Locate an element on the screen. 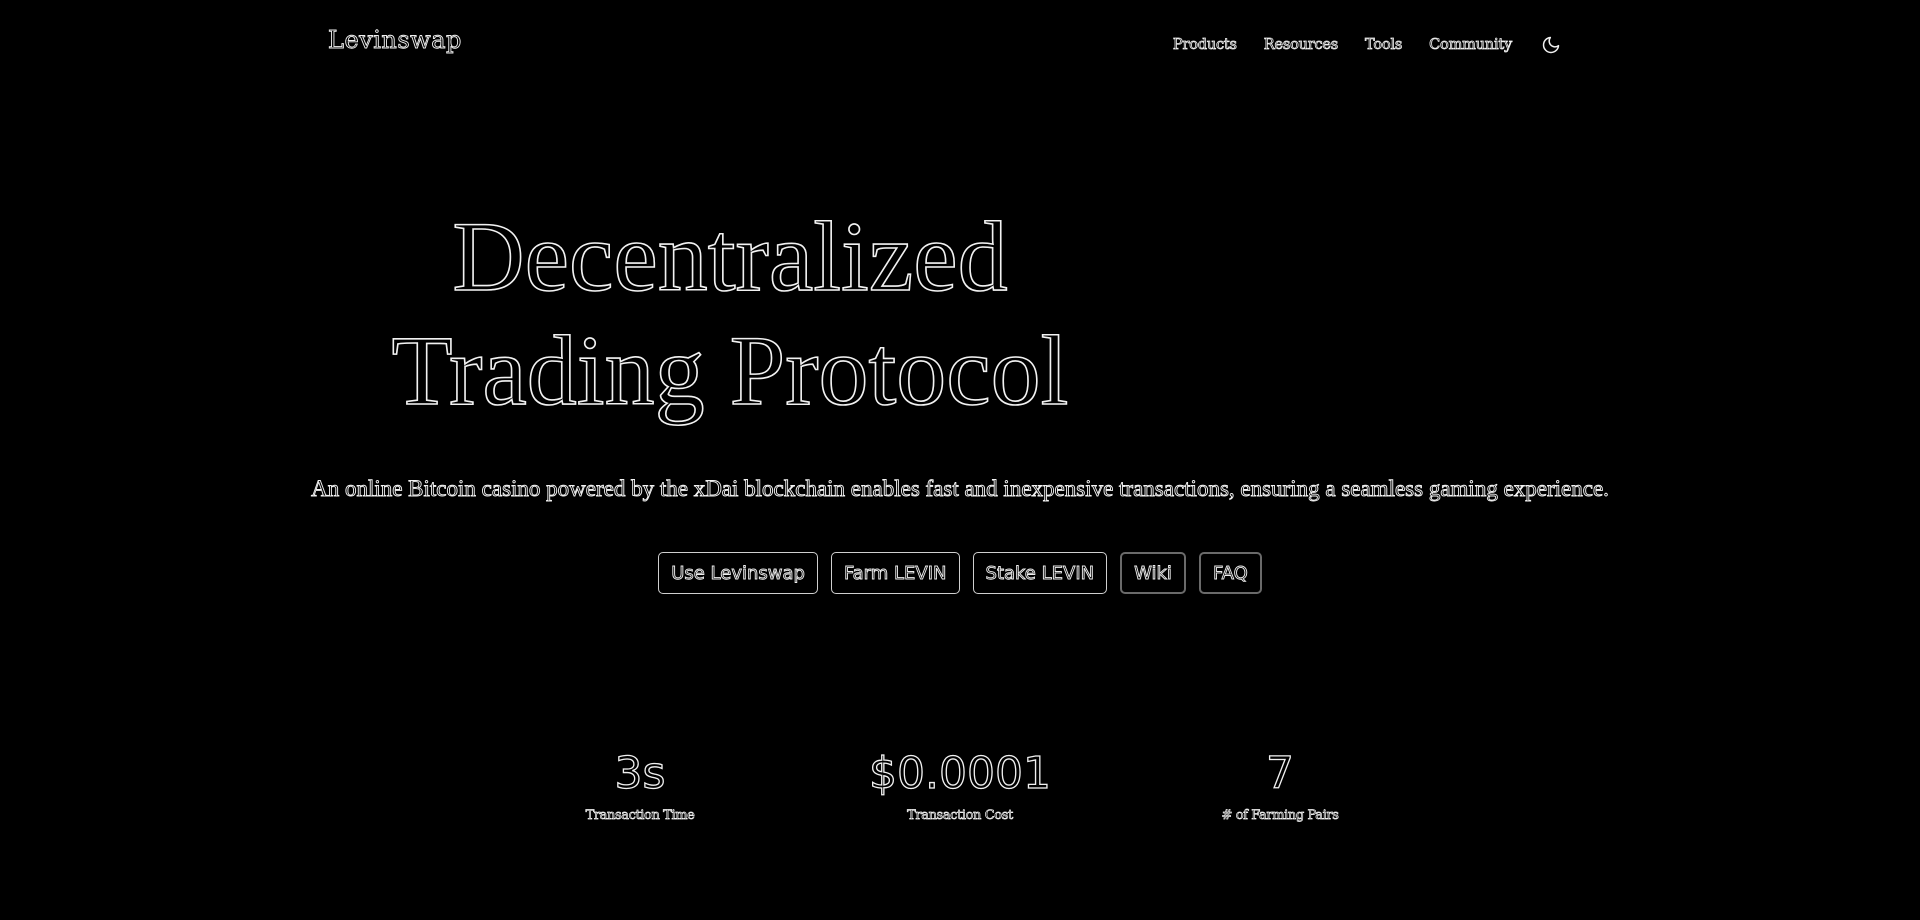  faq-button: FAQ is located at coordinates (1230, 573).